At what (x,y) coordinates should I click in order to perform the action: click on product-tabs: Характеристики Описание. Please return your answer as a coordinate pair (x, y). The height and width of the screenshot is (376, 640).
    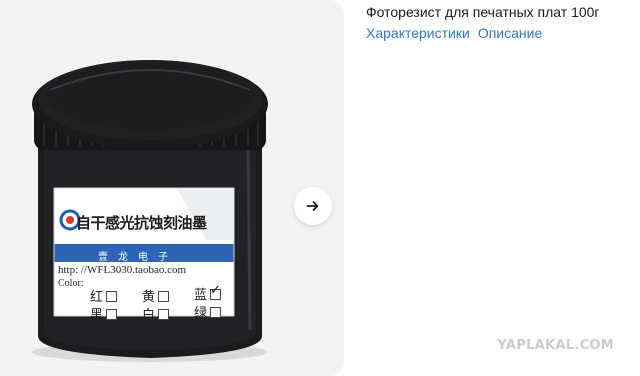
    Looking at the image, I should click on (454, 33).